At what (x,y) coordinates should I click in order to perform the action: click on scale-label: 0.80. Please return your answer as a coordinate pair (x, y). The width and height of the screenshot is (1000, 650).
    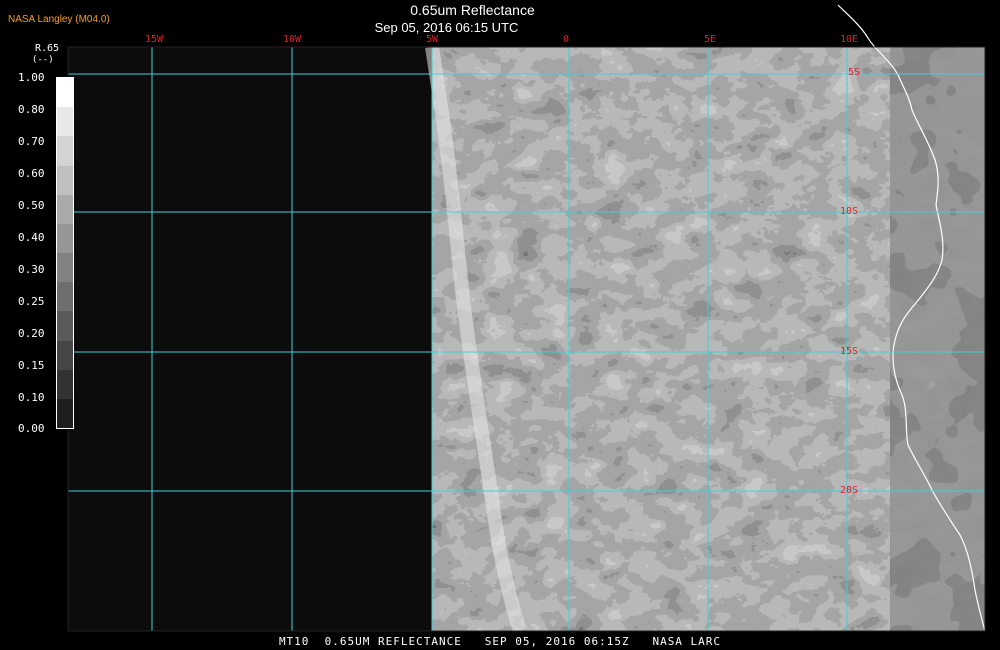
    Looking at the image, I should click on (31, 109).